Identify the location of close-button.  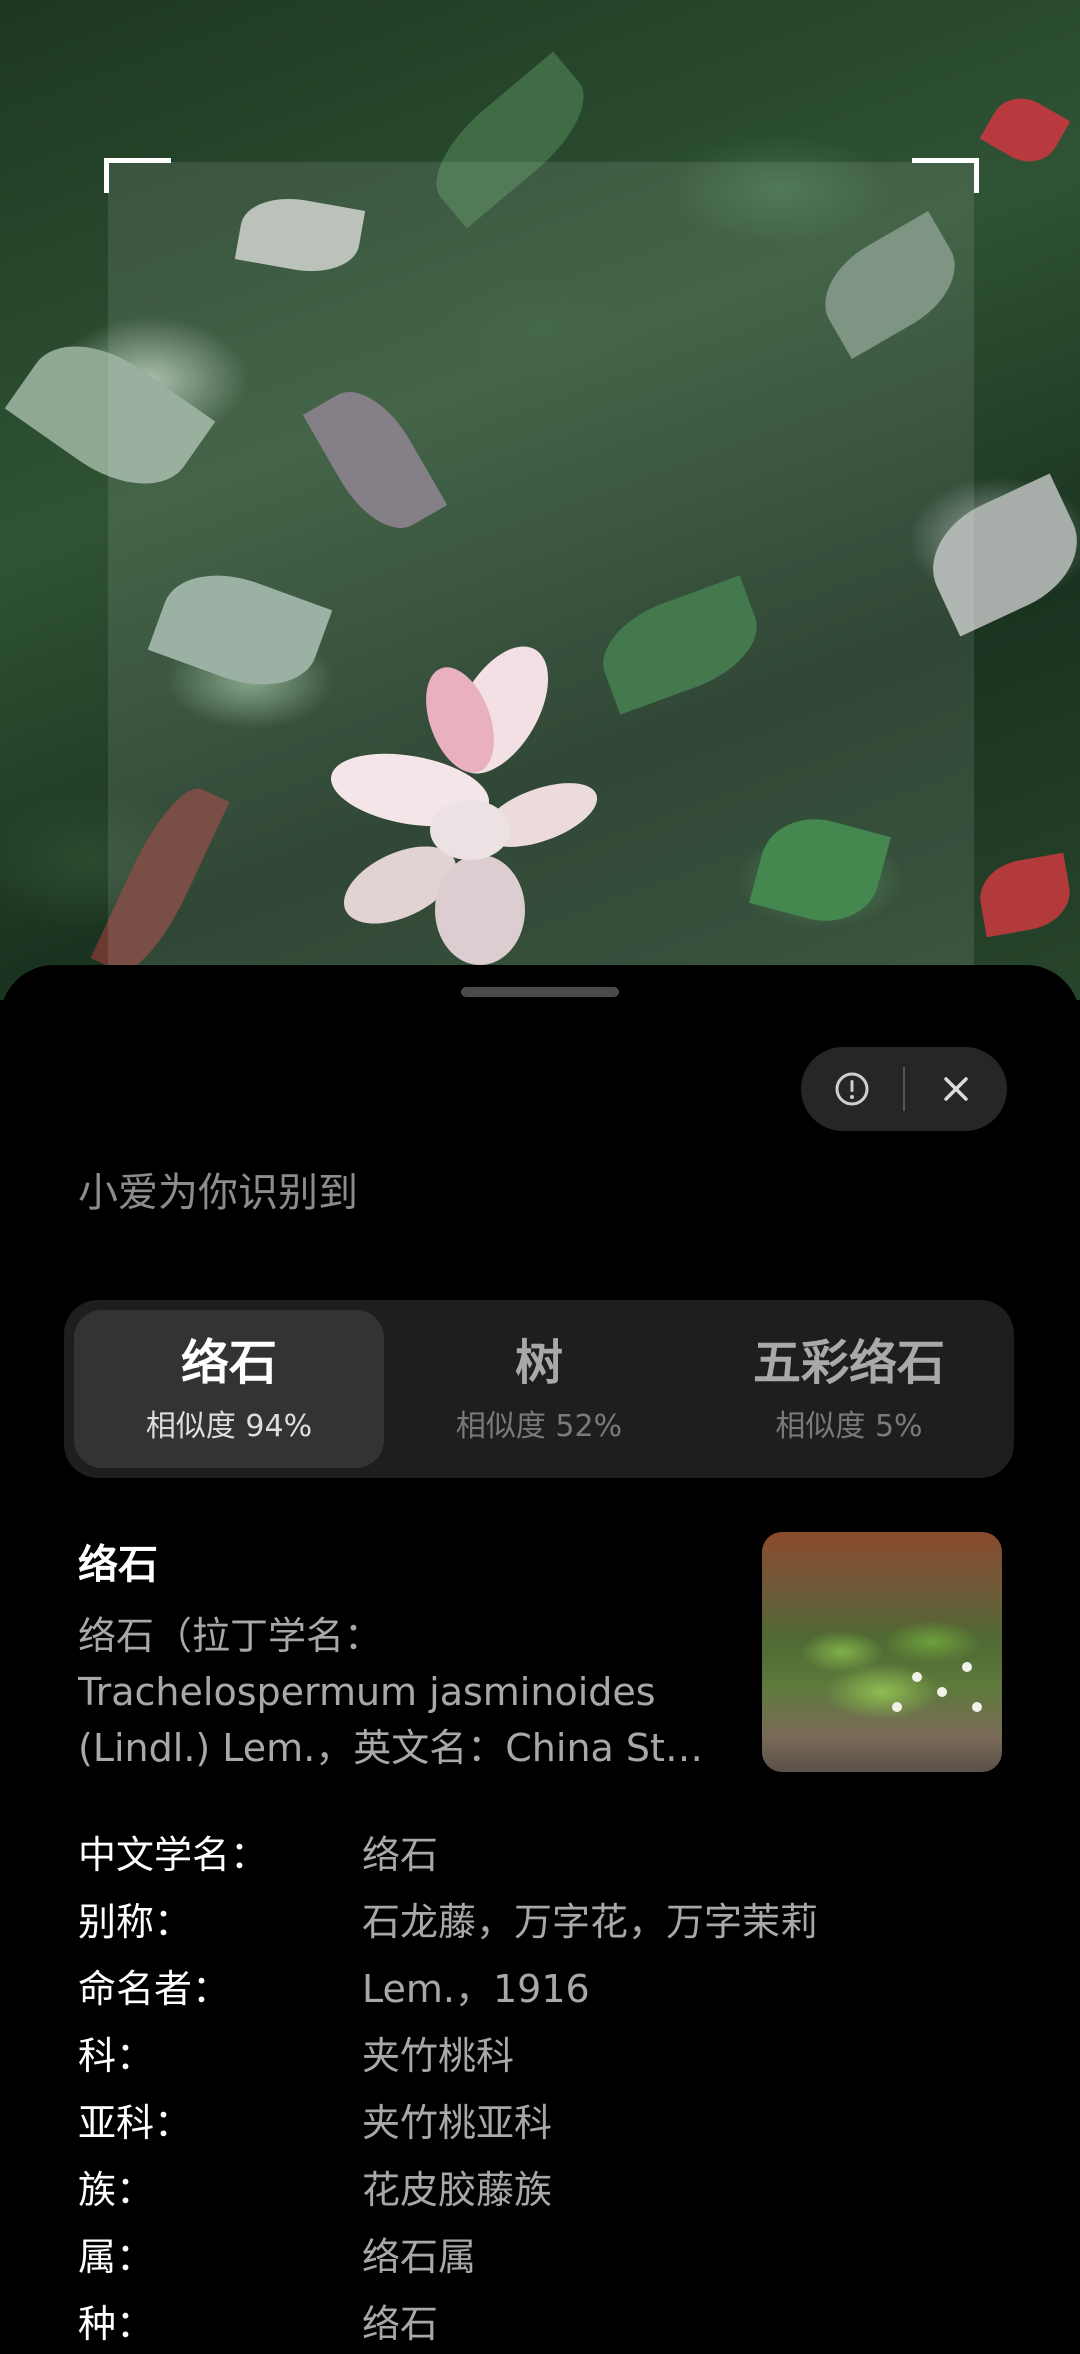
(956, 1089).